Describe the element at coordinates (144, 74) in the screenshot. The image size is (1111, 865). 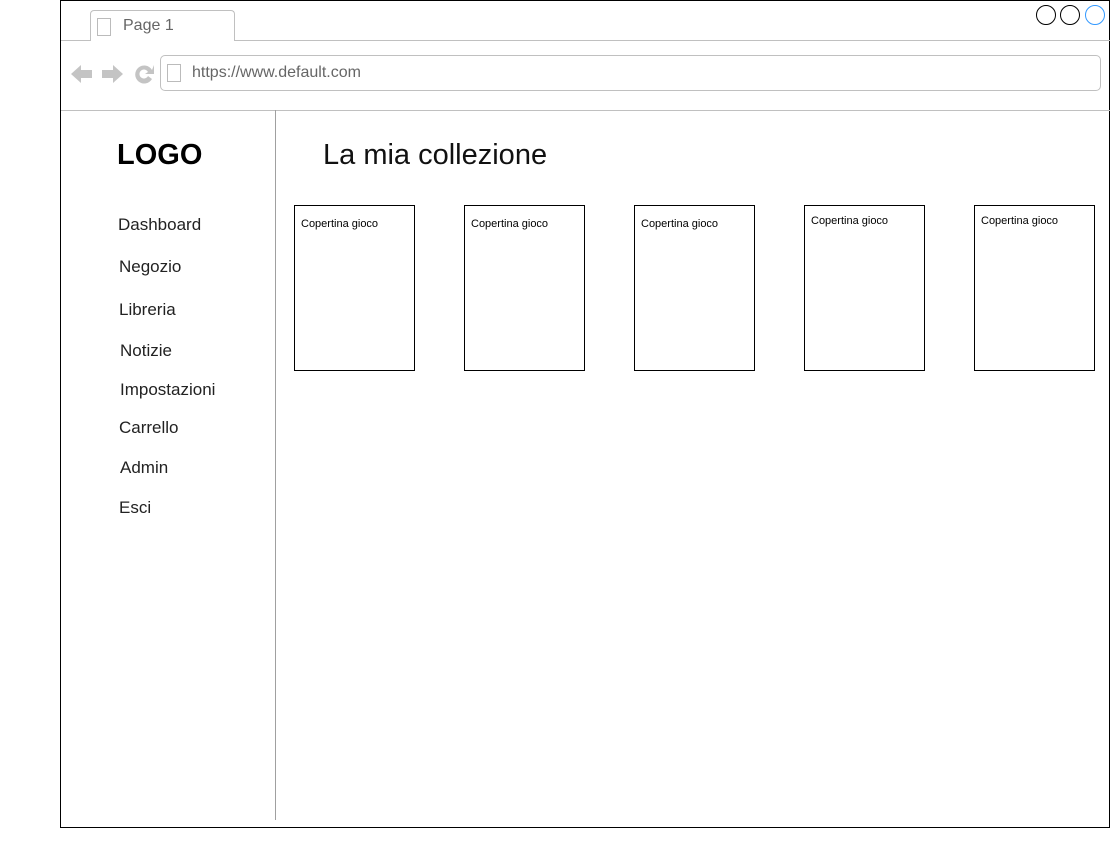
I see `reload-icon` at that location.